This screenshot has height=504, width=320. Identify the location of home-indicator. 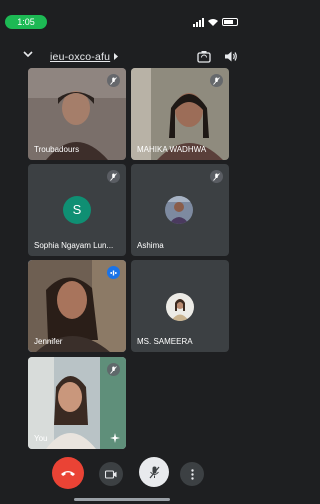
(122, 499).